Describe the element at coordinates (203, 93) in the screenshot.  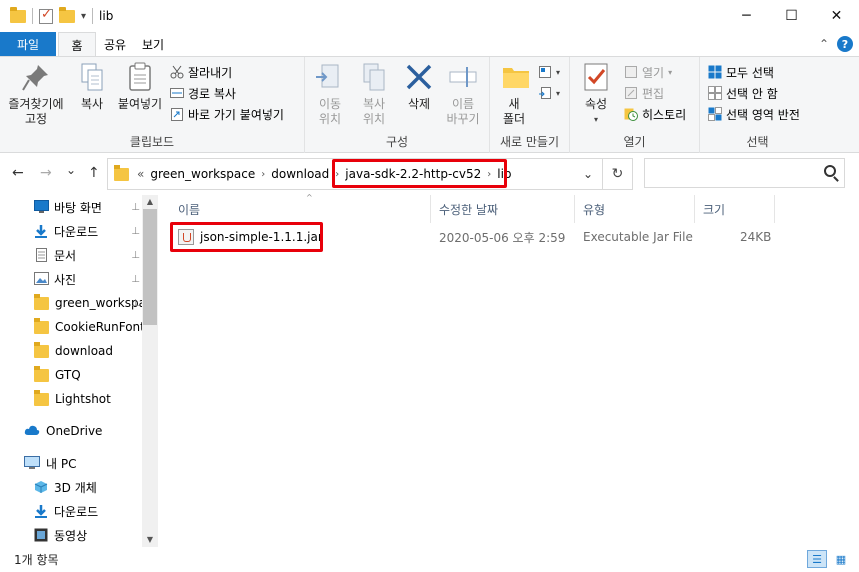
I see `copy-path-button: 경로 복사` at that location.